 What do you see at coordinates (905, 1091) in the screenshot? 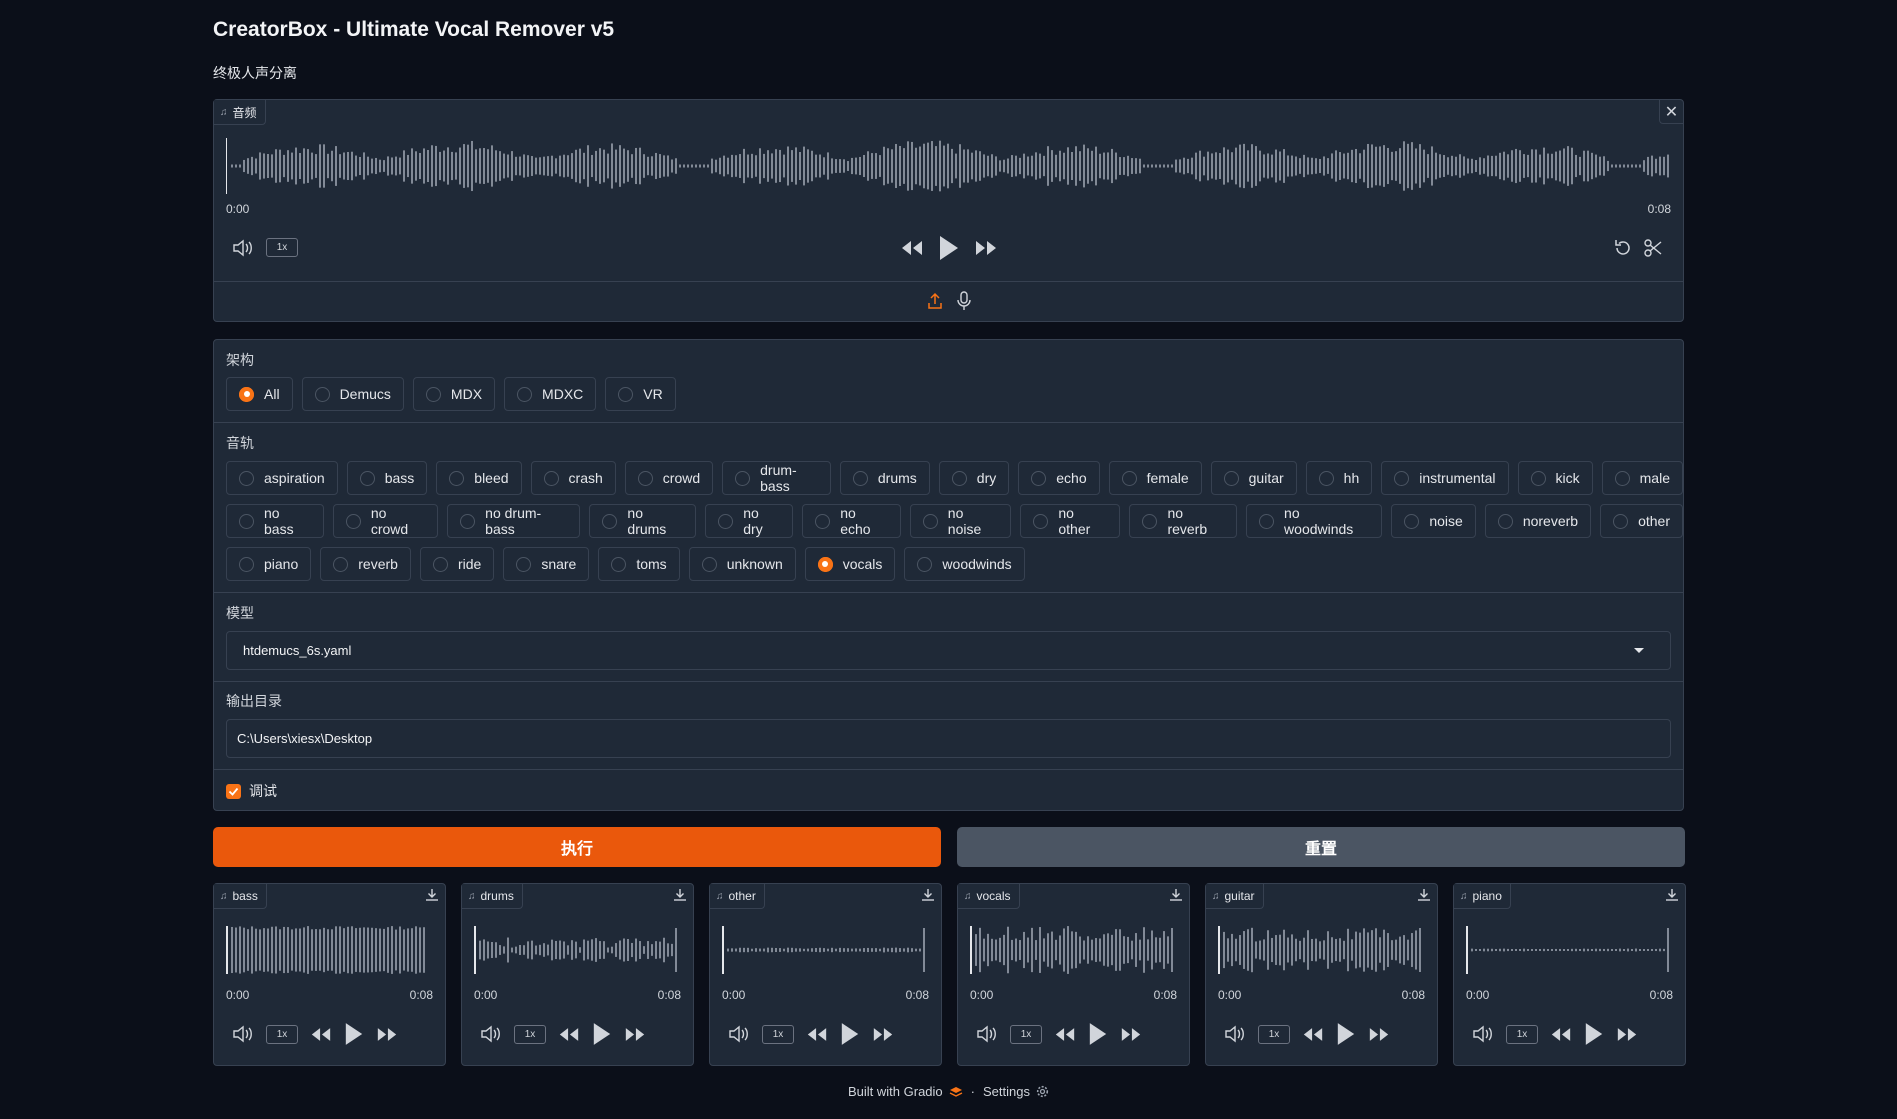
I see `built-with-gradio-link: Built with Gradio` at bounding box center [905, 1091].